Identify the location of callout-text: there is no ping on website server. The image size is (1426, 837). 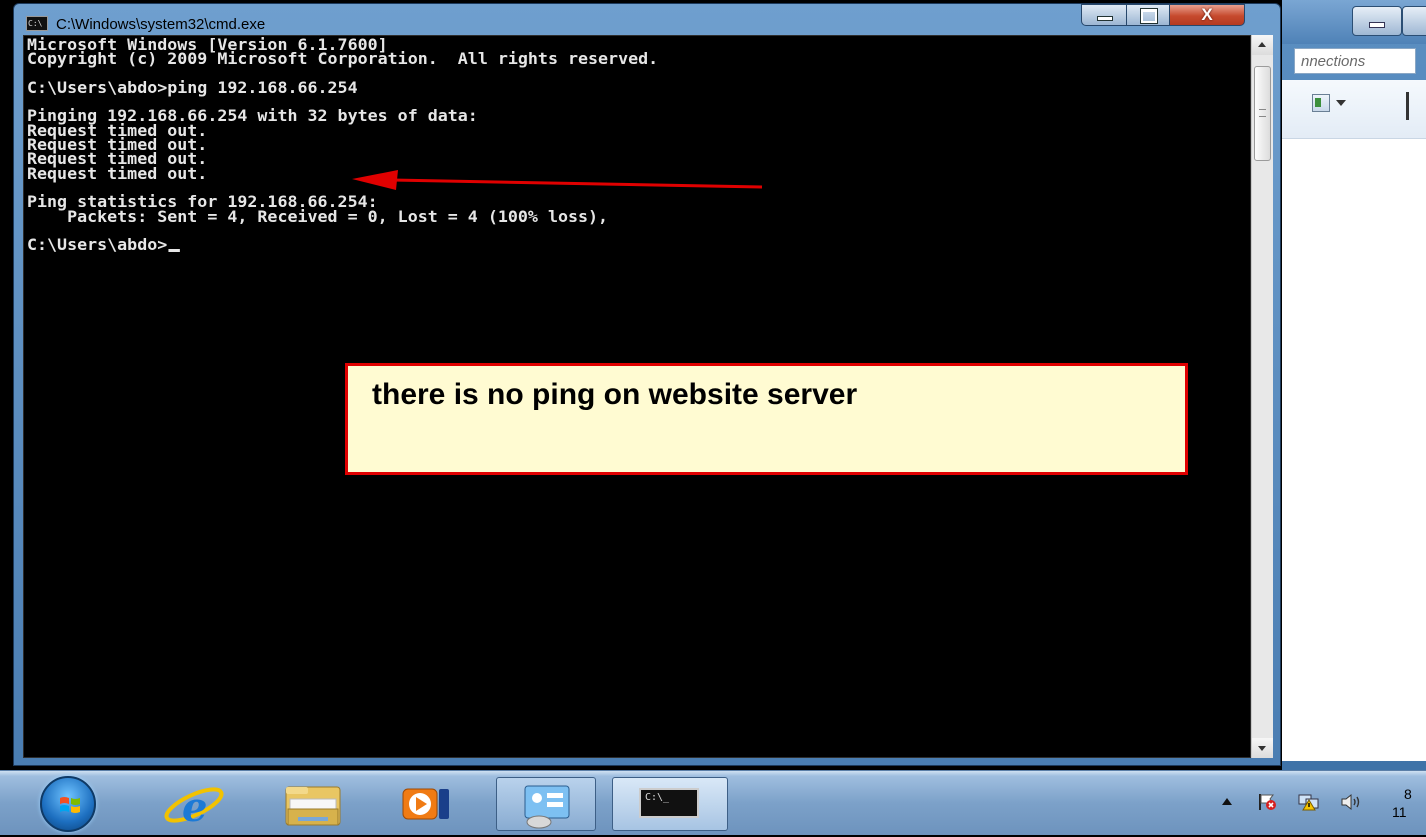
(615, 394).